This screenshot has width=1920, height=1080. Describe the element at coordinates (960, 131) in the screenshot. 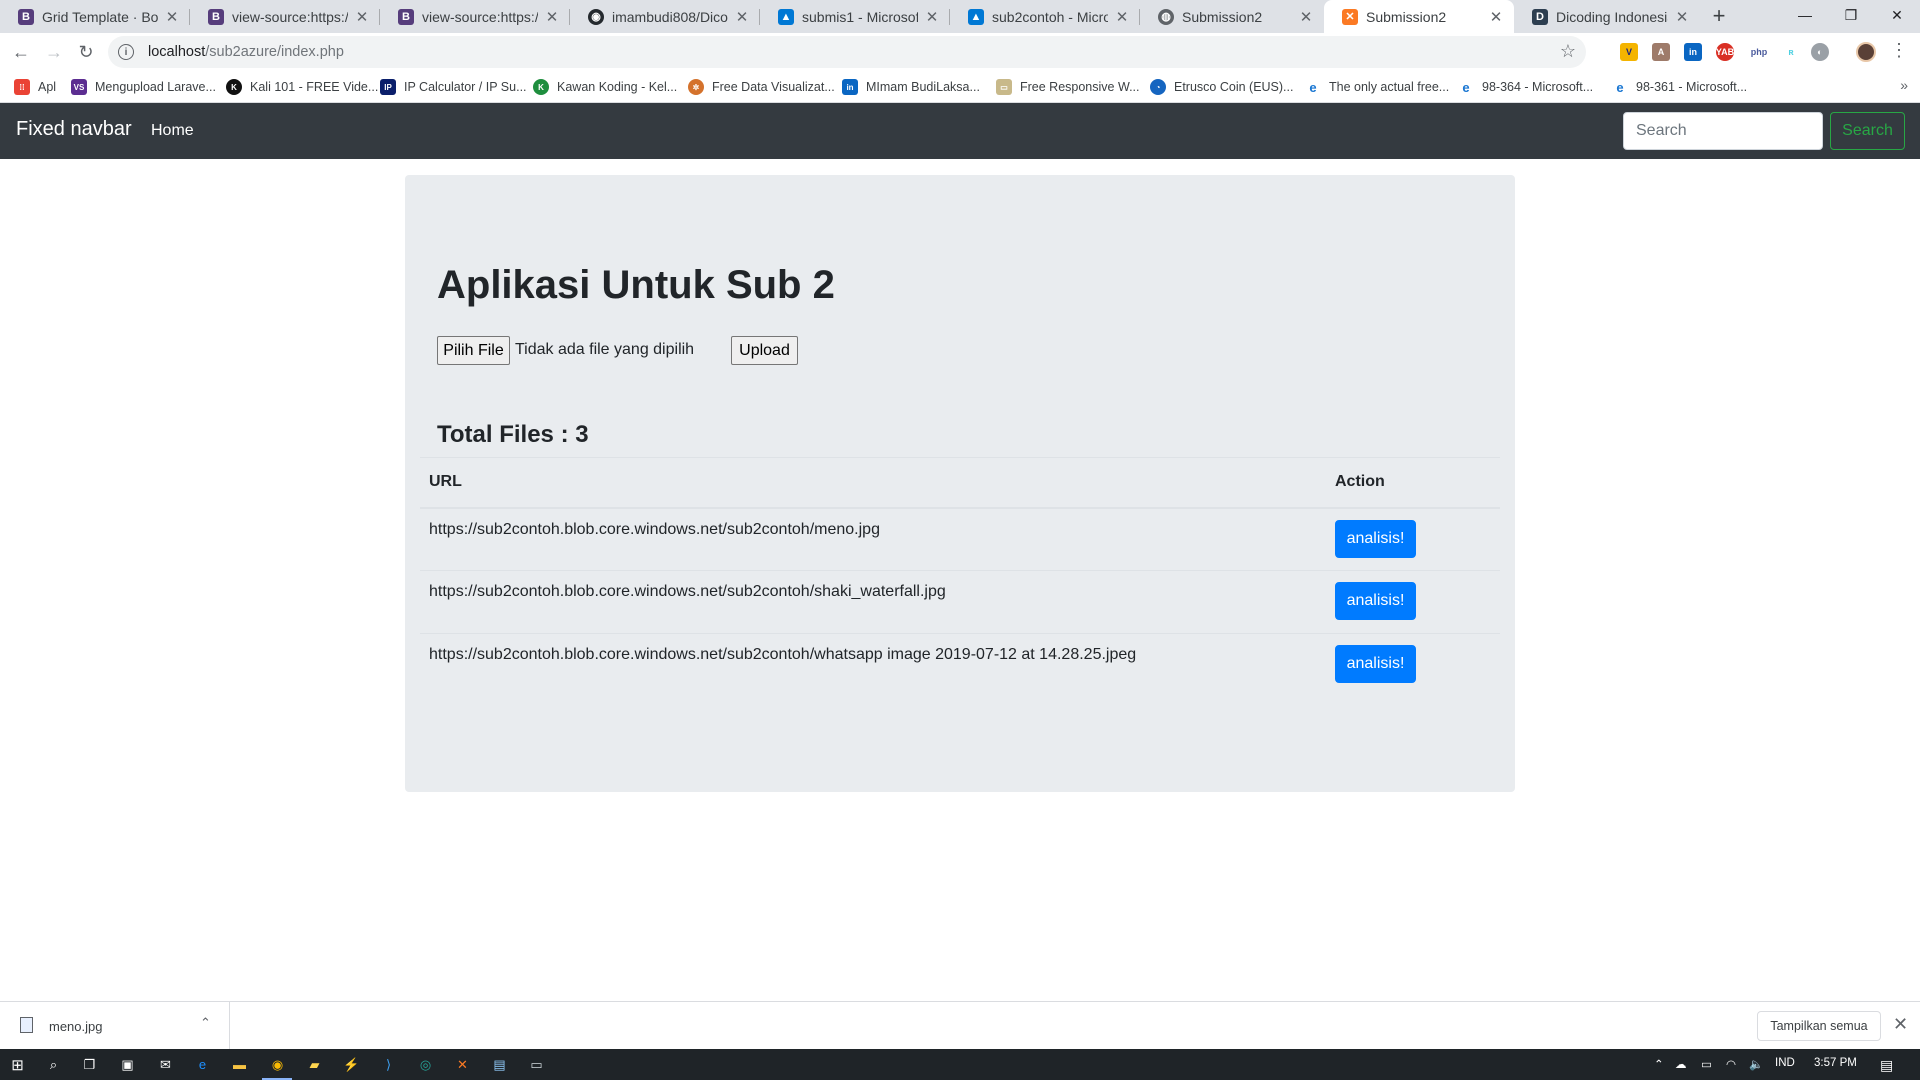

I see `site-navbar: Fixed navbar Home Search` at that location.